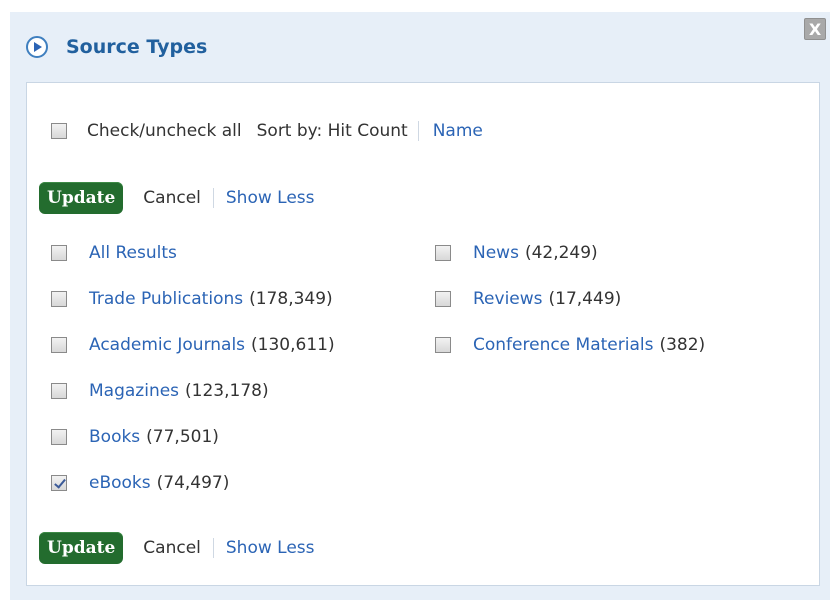 Image resolution: width=830 pixels, height=600 pixels. Describe the element at coordinates (166, 299) in the screenshot. I see `source-link: Trade Publications` at that location.